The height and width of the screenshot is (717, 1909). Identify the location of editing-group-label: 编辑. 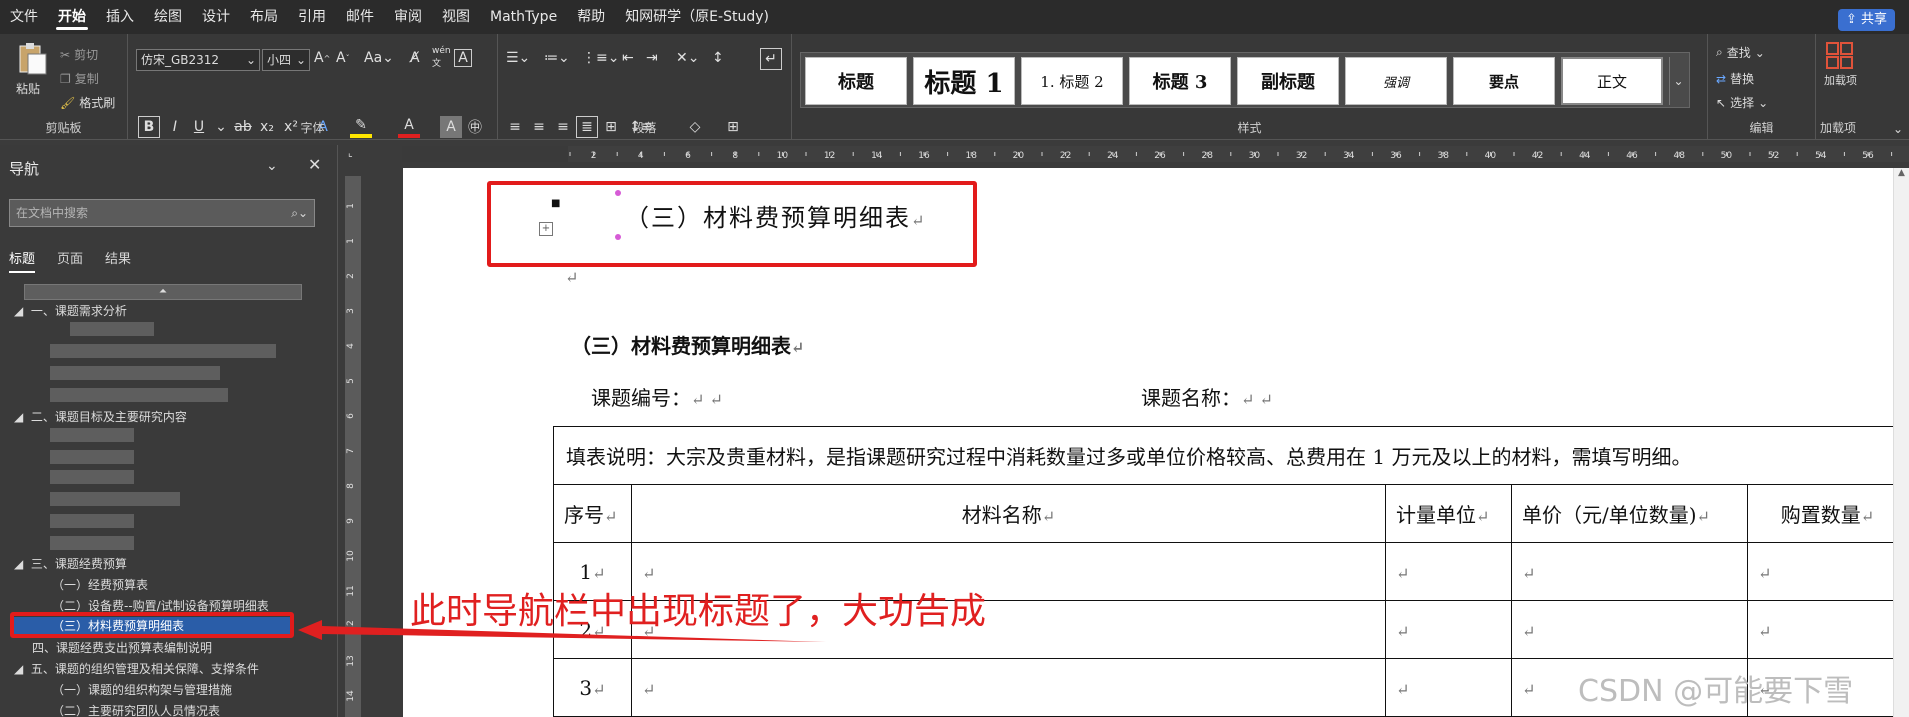
(1761, 128).